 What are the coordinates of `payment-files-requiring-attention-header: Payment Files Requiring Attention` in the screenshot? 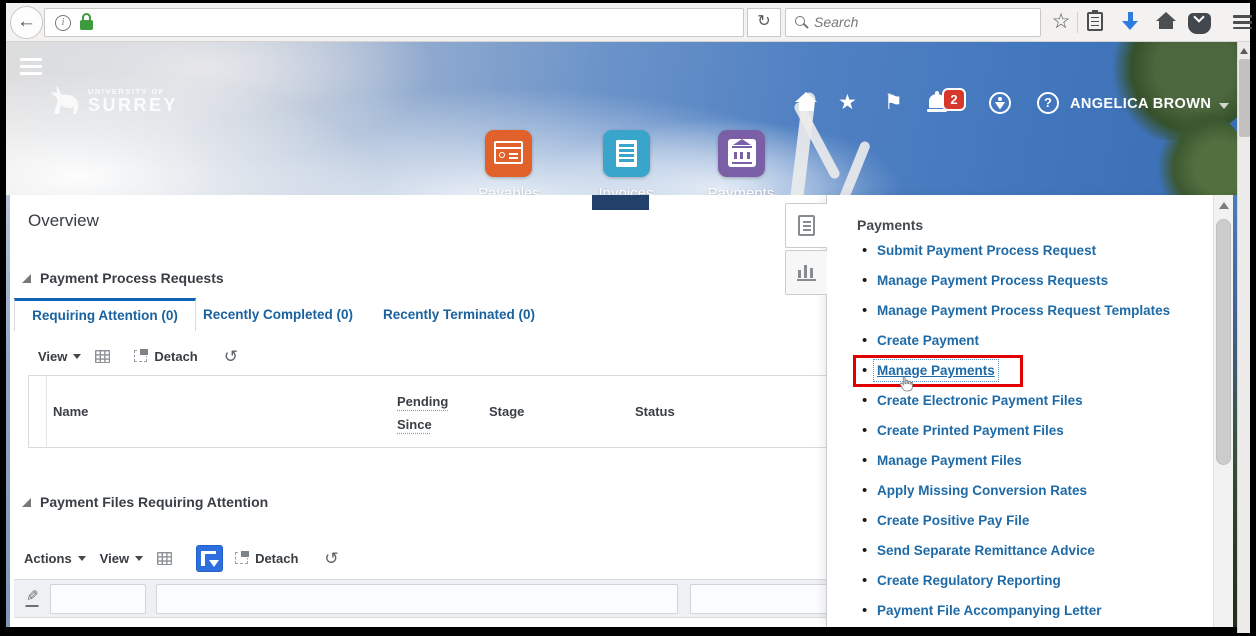 It's located at (145, 502).